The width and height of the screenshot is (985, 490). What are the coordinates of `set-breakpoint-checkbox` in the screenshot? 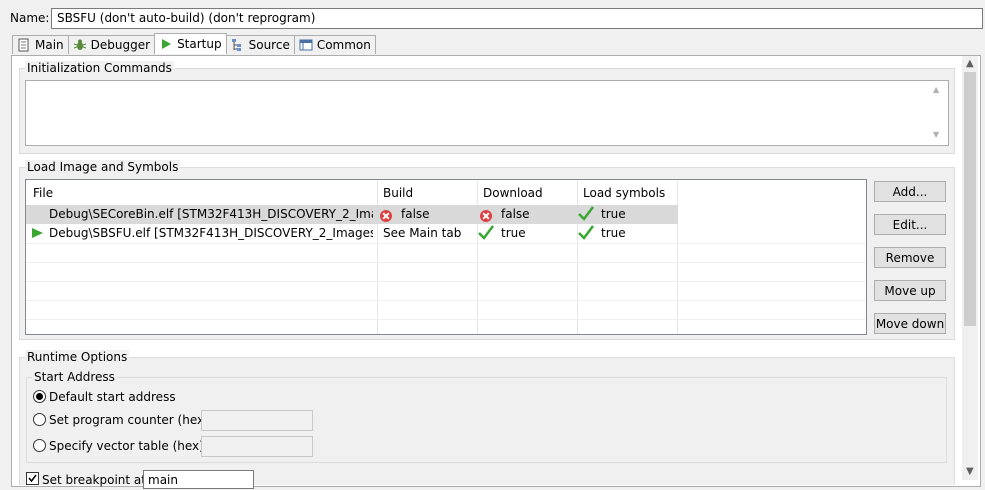 It's located at (32, 478).